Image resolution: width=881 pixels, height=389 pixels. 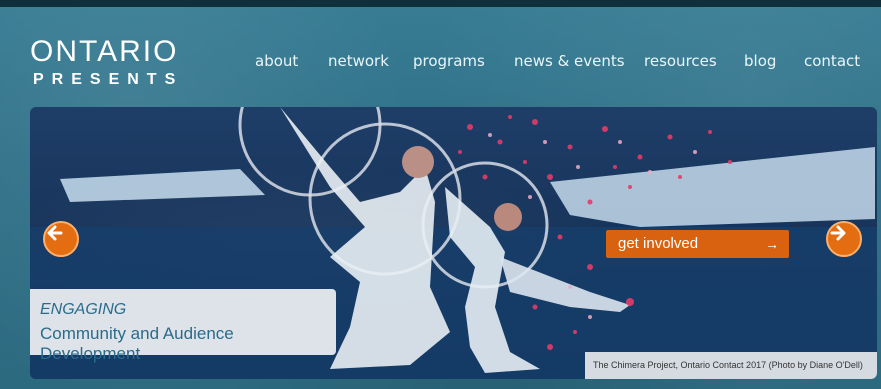 What do you see at coordinates (832, 61) in the screenshot?
I see `nav-item-contact: contact` at bounding box center [832, 61].